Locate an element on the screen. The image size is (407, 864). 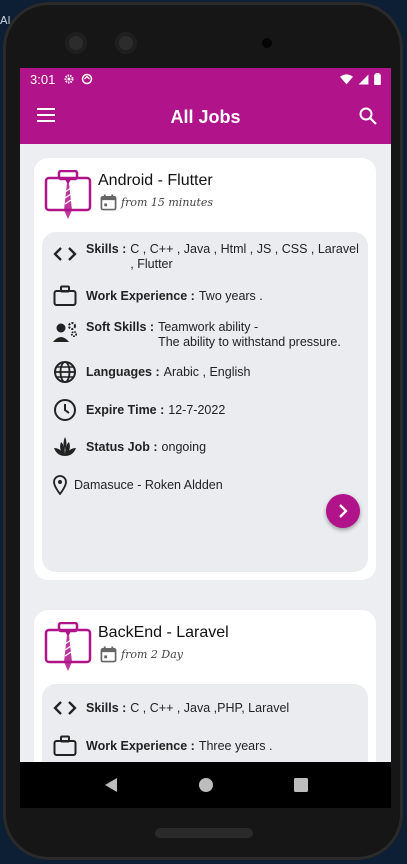
expire-time-value: 12-7-2022 is located at coordinates (197, 409).